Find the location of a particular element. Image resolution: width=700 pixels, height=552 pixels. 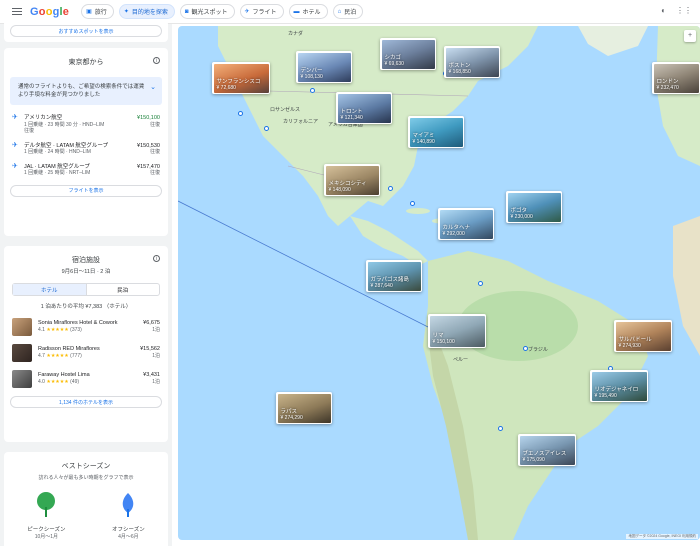

map-attribution: 地図データ ©2024 Google, INEGI 利用規約 is located at coordinates (662, 536).